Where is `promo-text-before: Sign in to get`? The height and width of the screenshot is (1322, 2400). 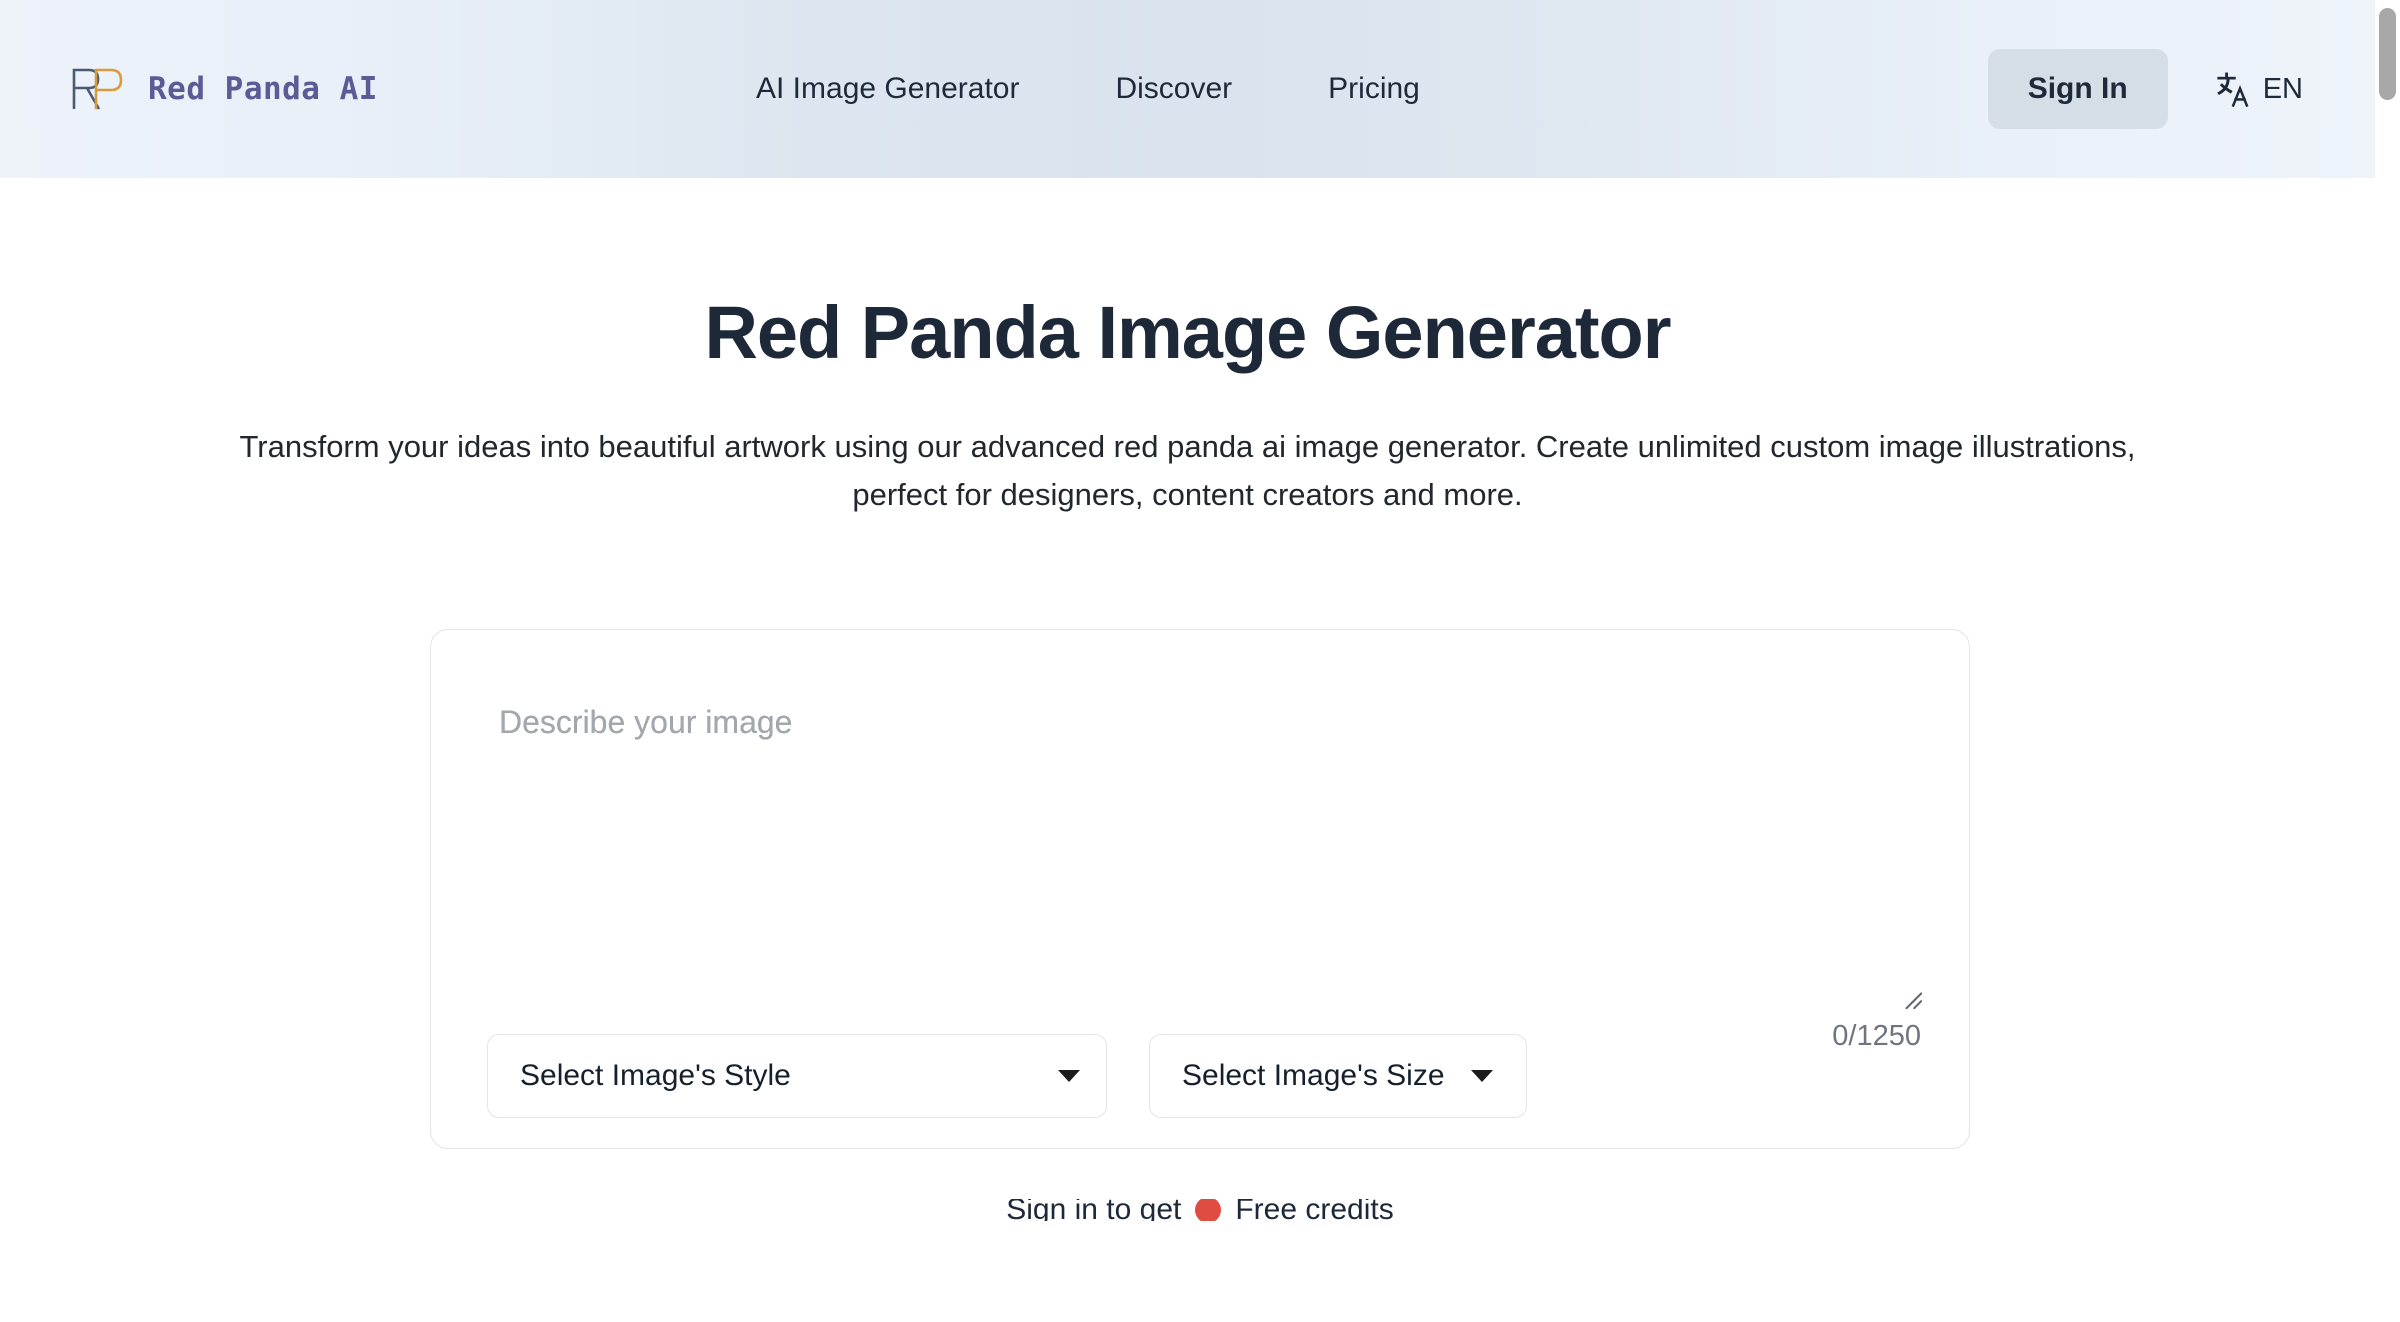
promo-text-before: Sign in to get is located at coordinates (1094, 1209).